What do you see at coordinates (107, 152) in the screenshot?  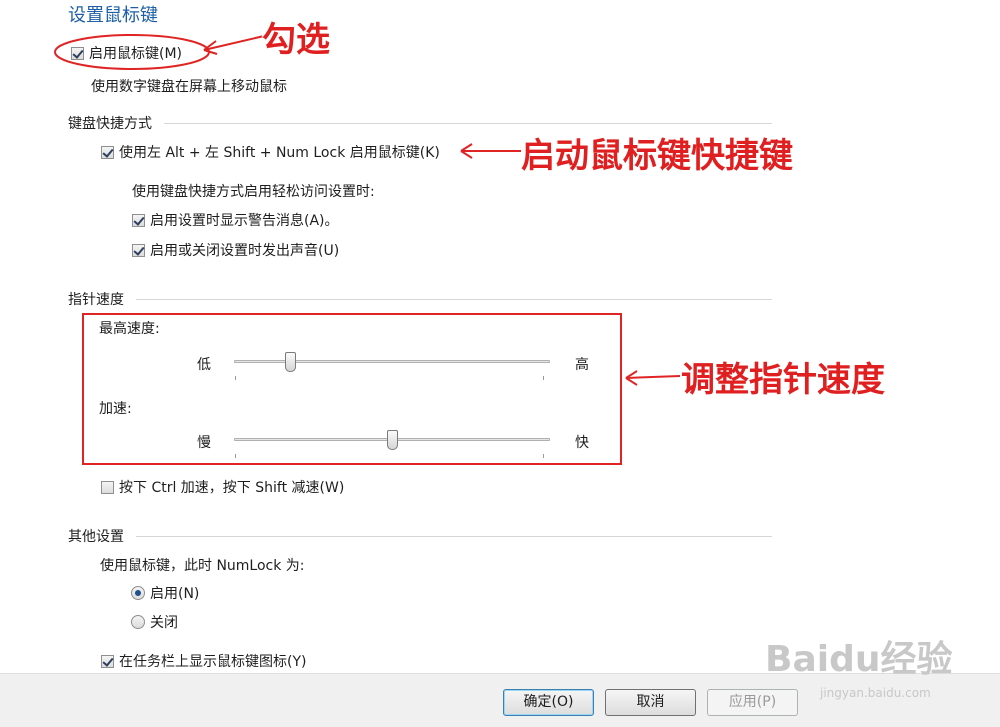 I see `alt-shift-numlock-checkbox` at bounding box center [107, 152].